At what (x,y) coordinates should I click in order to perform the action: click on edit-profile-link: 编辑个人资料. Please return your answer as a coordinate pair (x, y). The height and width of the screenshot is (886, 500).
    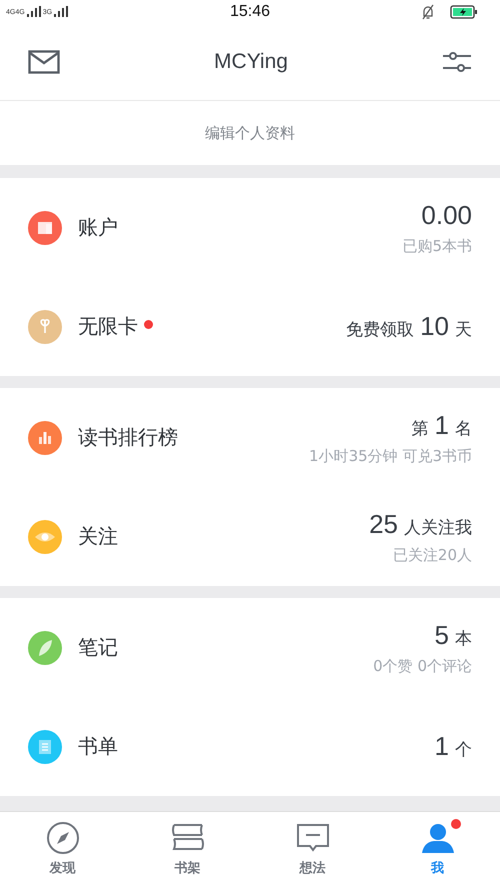
    Looking at the image, I should click on (250, 133).